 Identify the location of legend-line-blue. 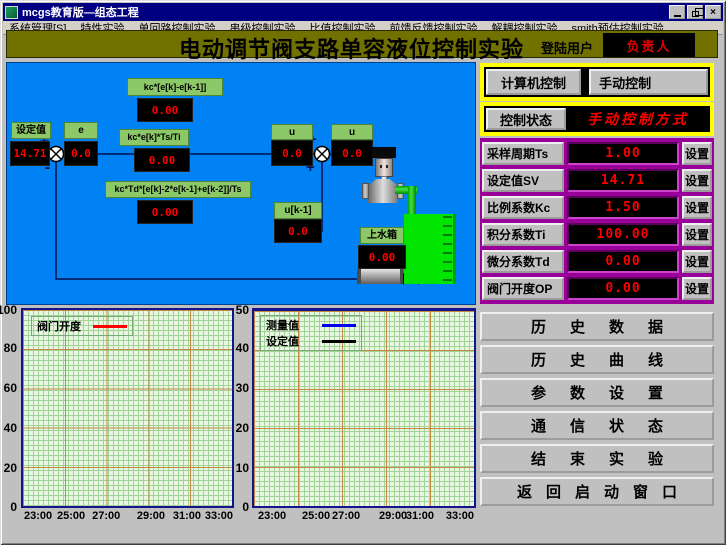
(339, 325).